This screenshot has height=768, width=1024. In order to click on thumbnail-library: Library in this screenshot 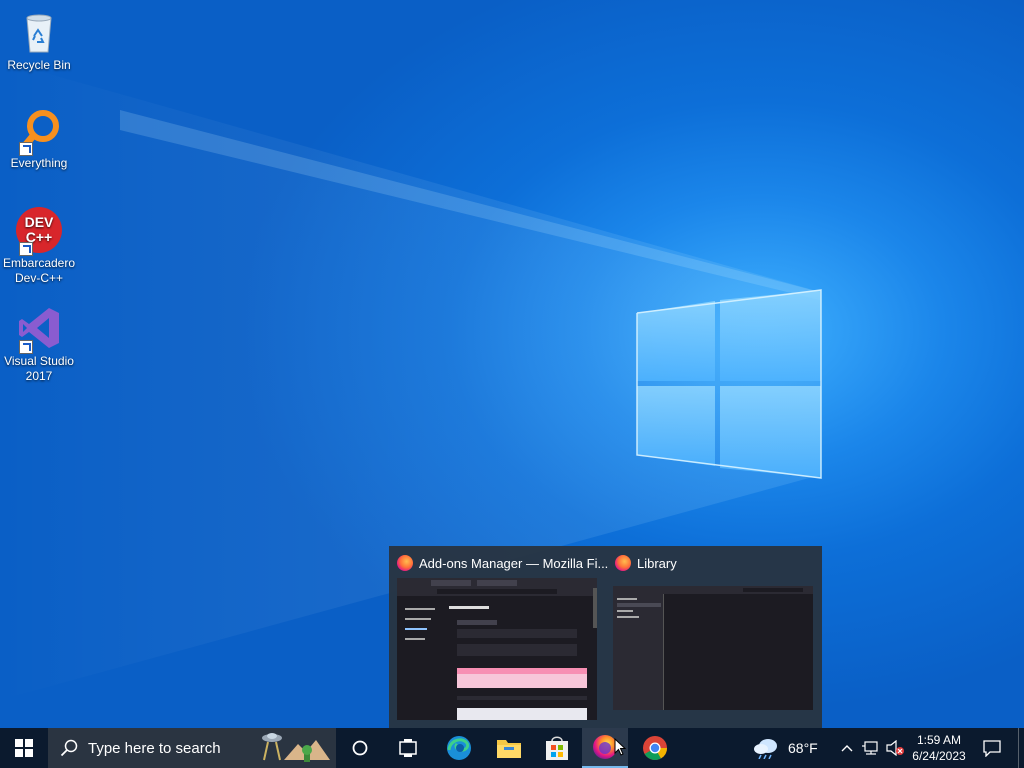, I will do `click(714, 637)`.